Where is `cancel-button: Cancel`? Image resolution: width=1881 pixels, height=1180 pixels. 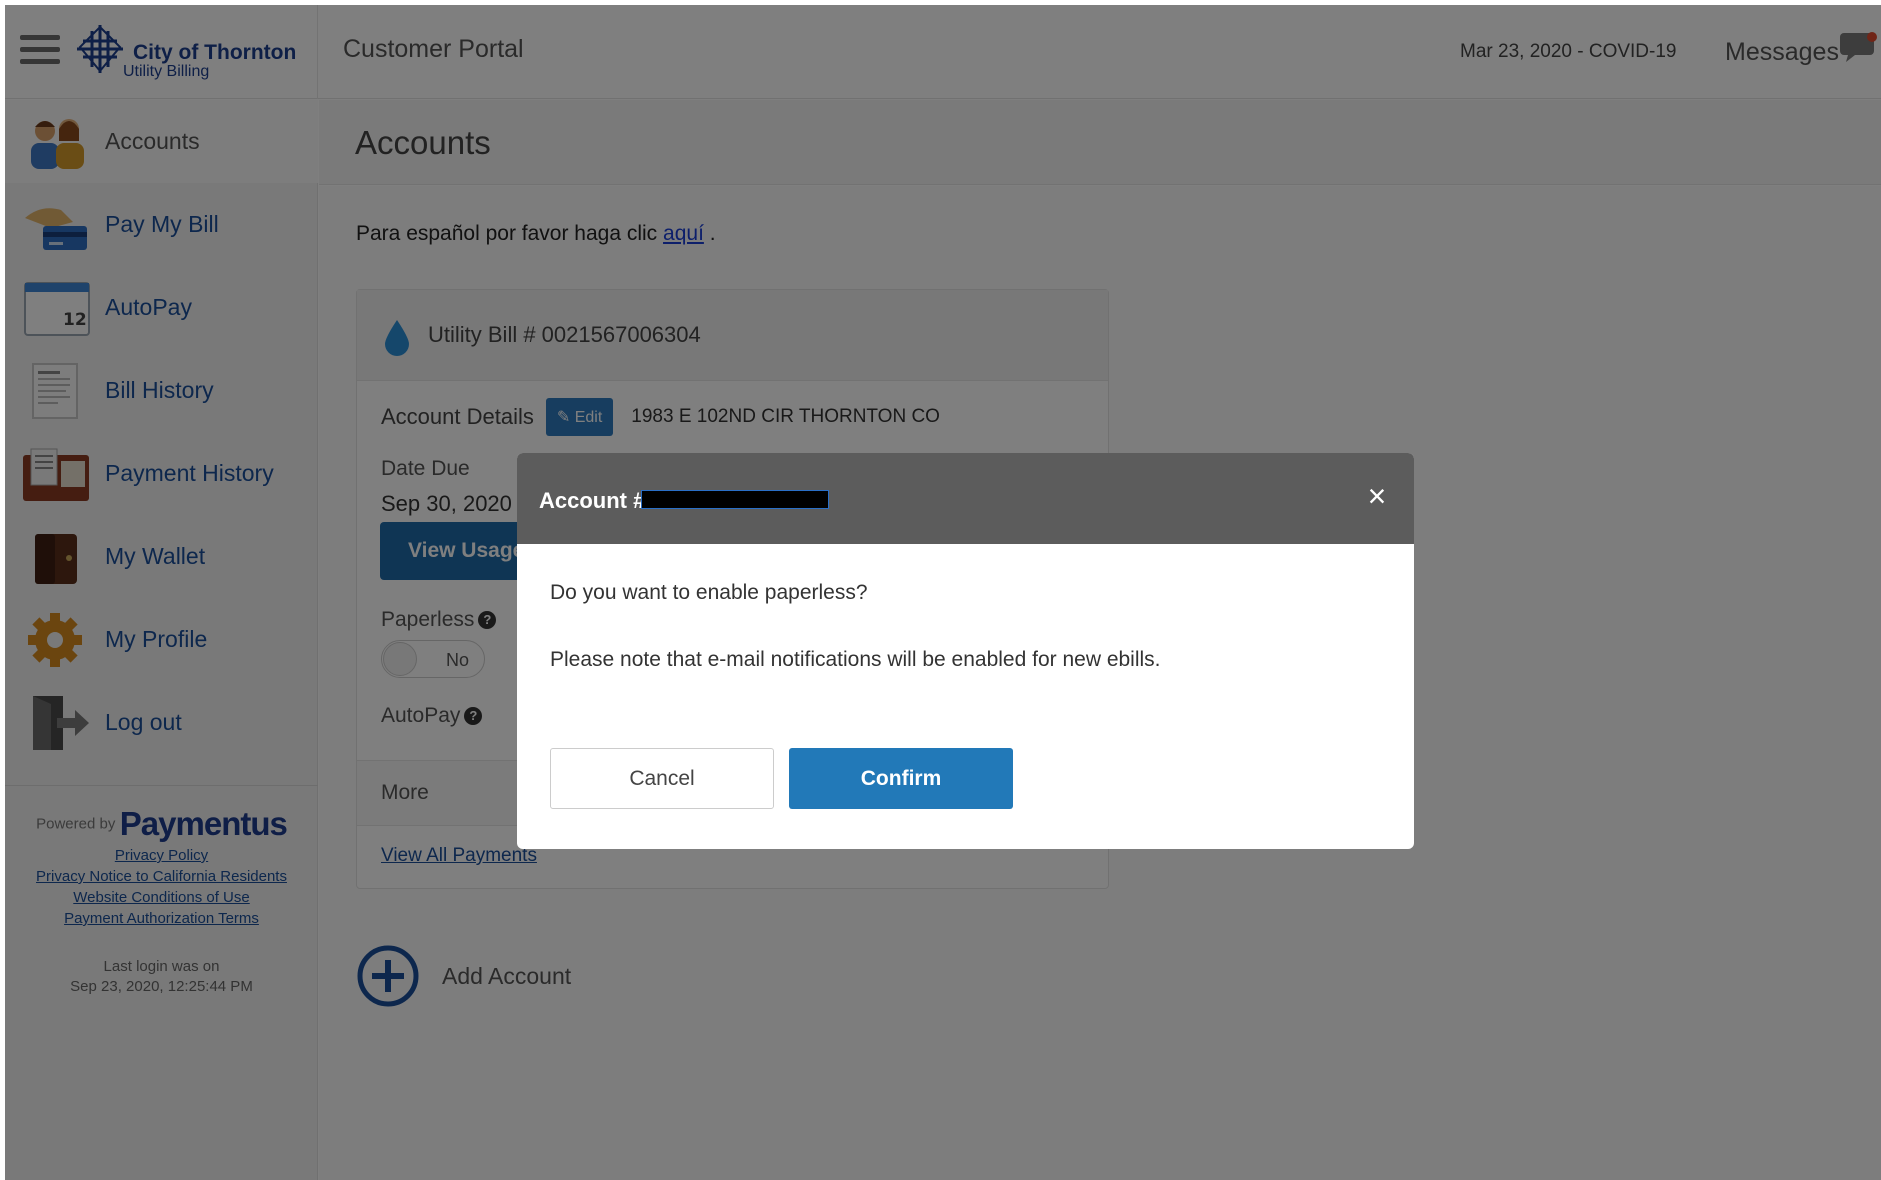
cancel-button: Cancel is located at coordinates (662, 778).